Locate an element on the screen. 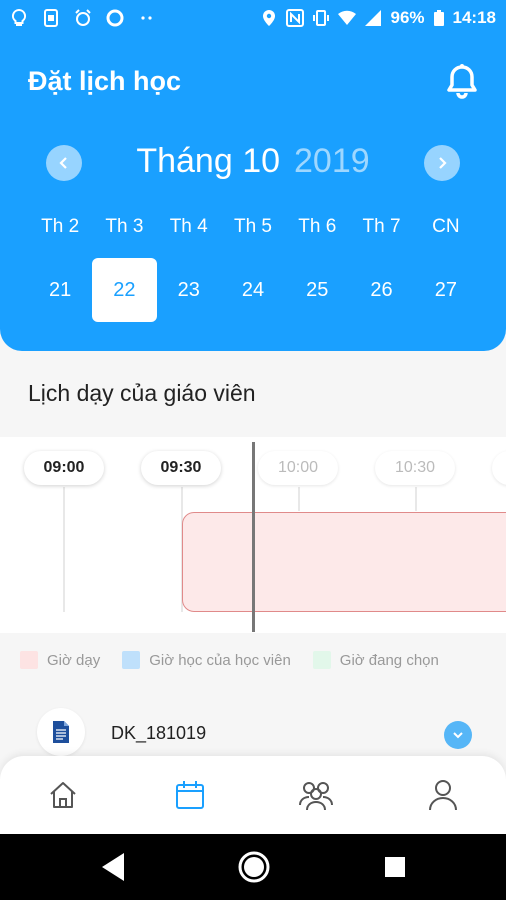 This screenshot has width=506, height=900. chevron-right-icon is located at coordinates (443, 163).